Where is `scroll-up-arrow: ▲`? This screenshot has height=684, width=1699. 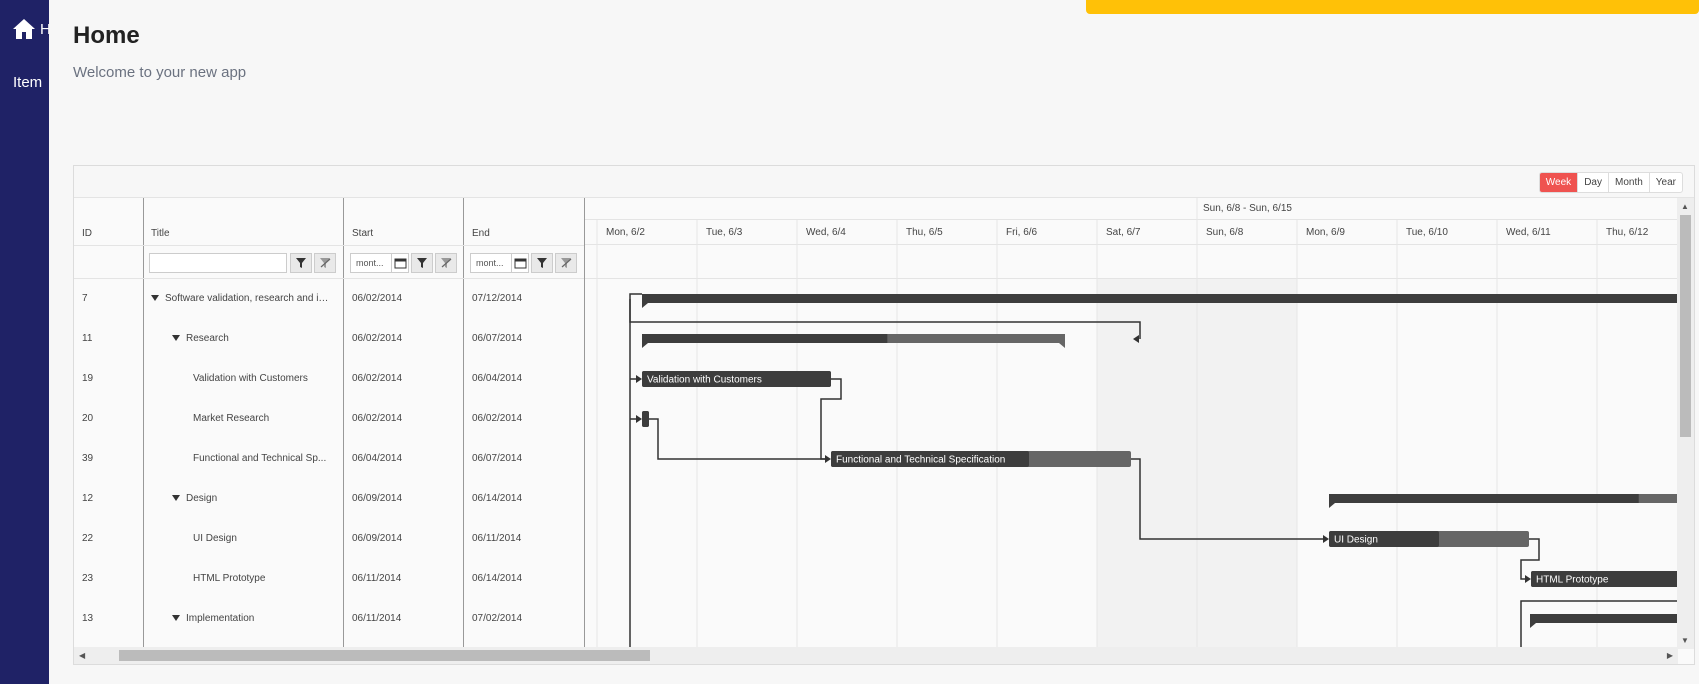
scroll-up-arrow: ▲ is located at coordinates (1685, 206).